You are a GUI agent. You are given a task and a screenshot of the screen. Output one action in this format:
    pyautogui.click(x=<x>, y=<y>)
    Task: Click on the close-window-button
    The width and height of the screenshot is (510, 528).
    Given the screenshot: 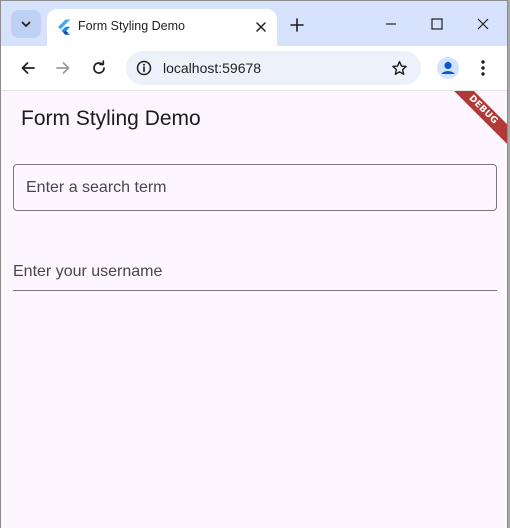 What is the action you would take?
    pyautogui.click(x=483, y=23)
    